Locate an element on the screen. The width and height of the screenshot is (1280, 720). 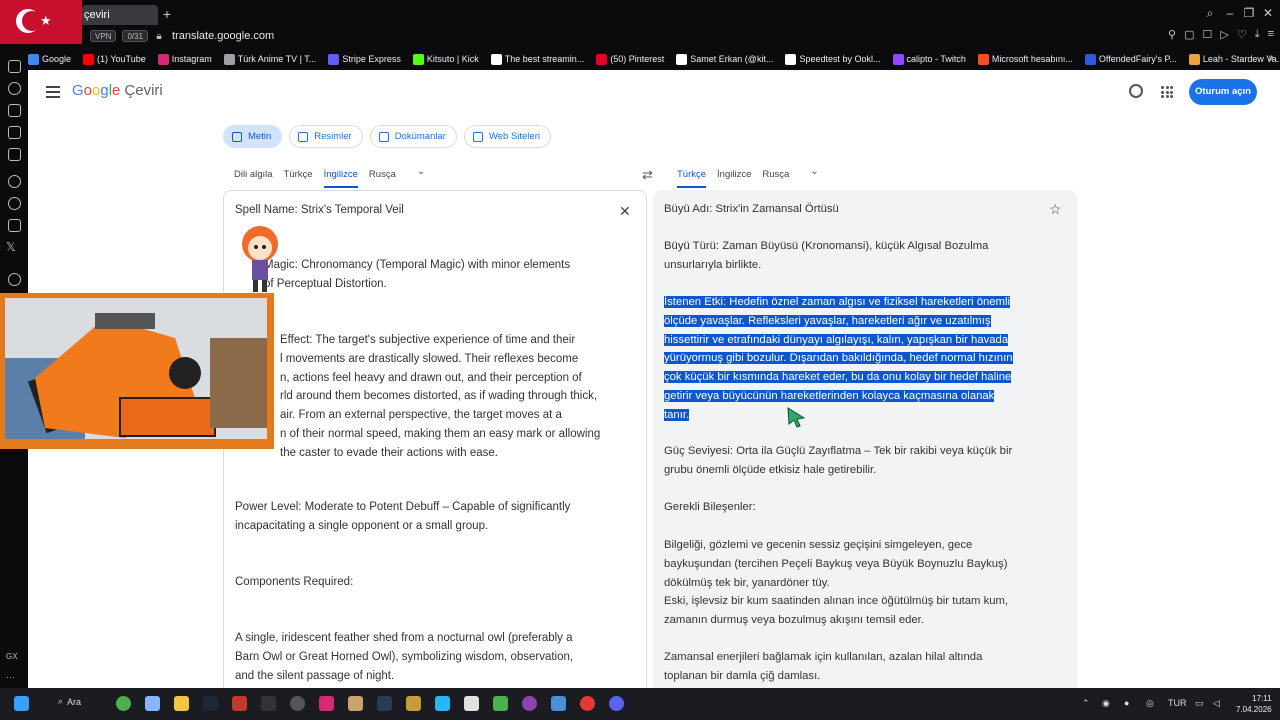
x-icon: 𝕏 is located at coordinates (11, 247).